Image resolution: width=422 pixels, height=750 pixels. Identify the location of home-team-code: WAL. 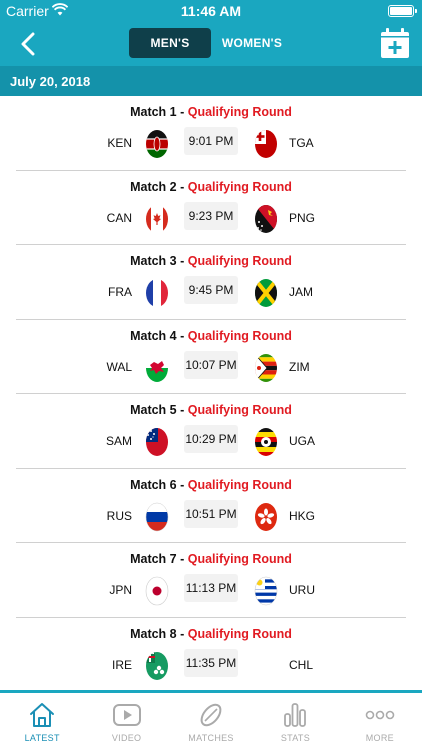
(119, 366).